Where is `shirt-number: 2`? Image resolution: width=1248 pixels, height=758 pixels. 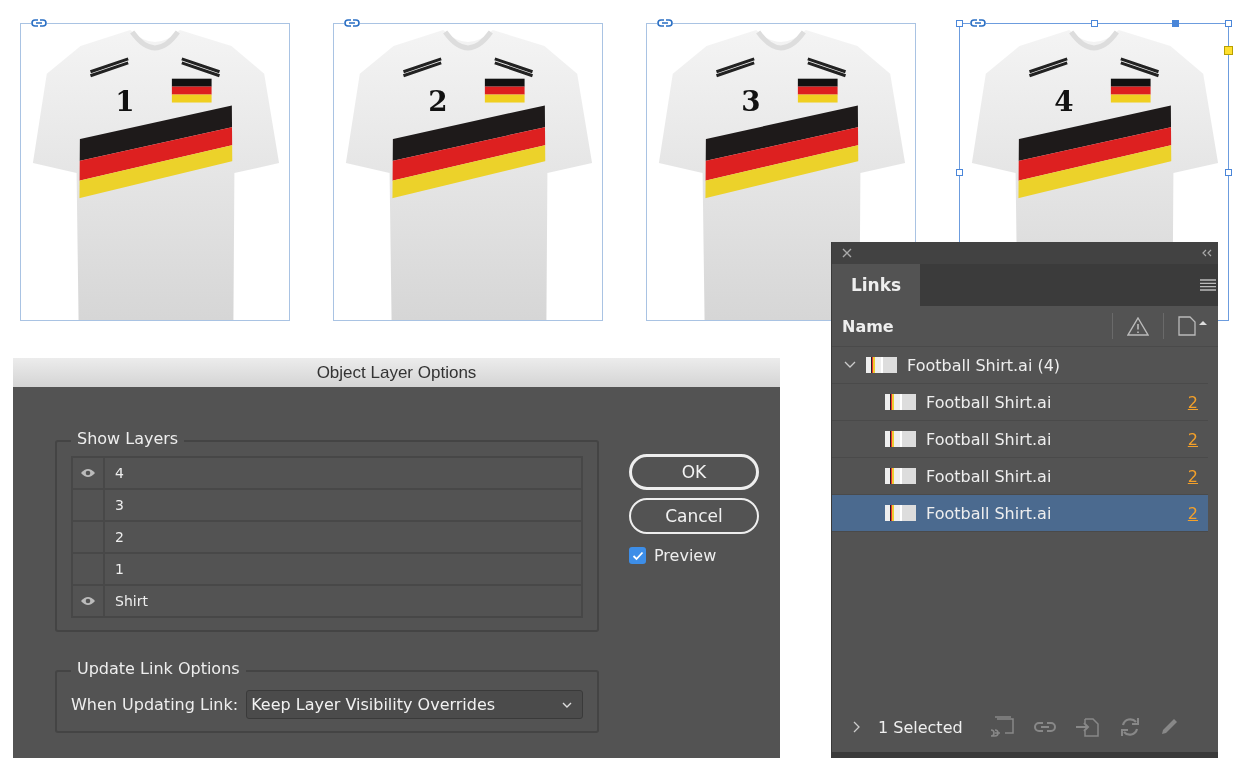 shirt-number: 2 is located at coordinates (438, 102).